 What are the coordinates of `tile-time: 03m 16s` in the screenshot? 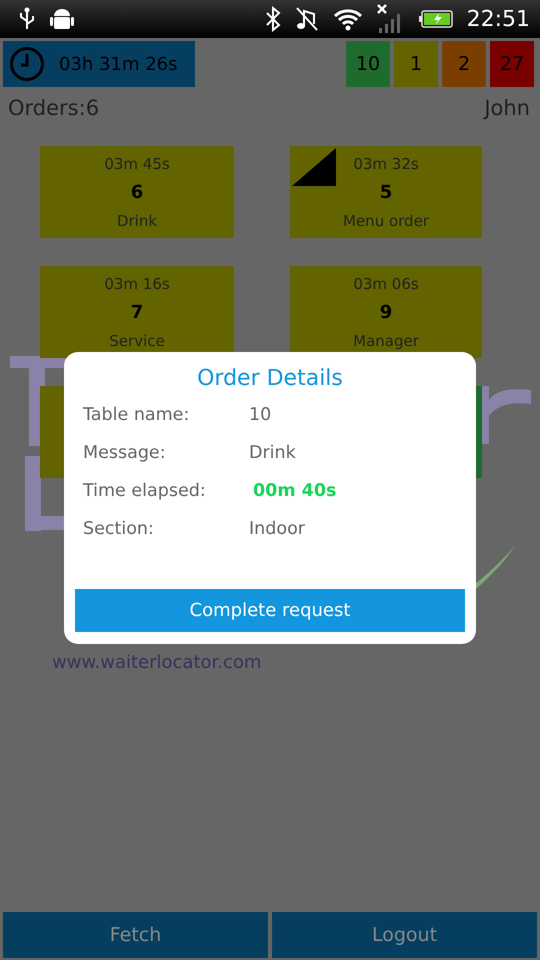 It's located at (137, 283).